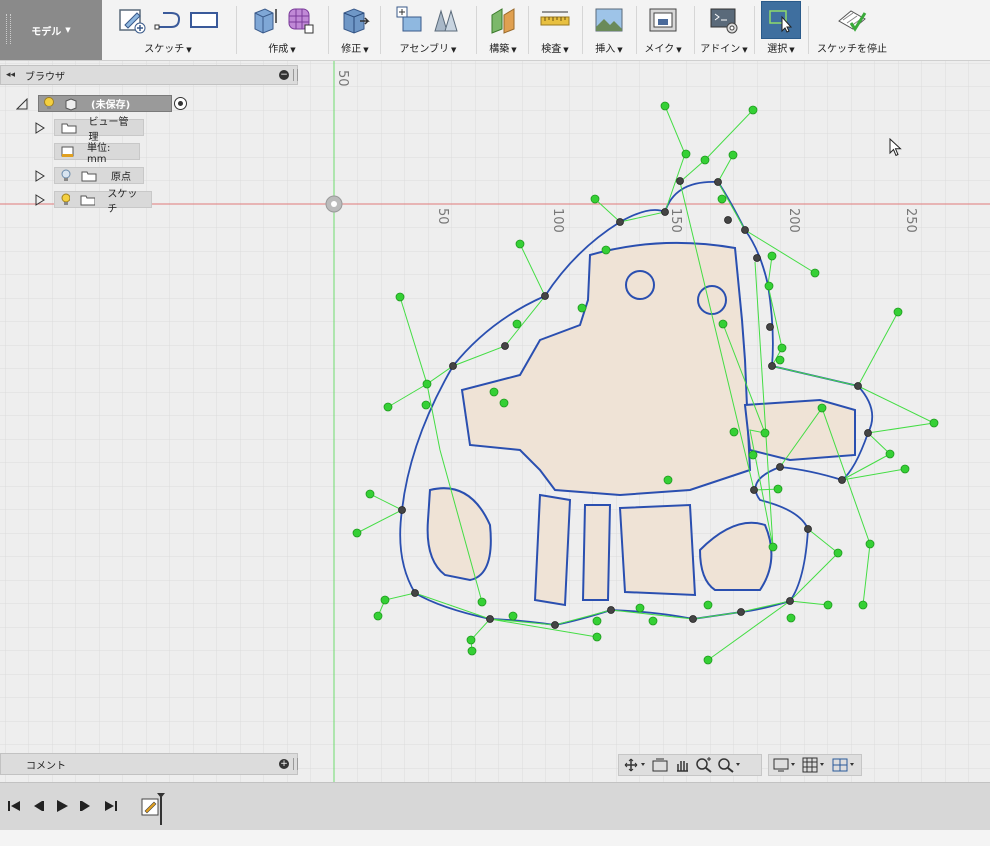  I want to click on skip-to-start-icon, so click(14, 806).